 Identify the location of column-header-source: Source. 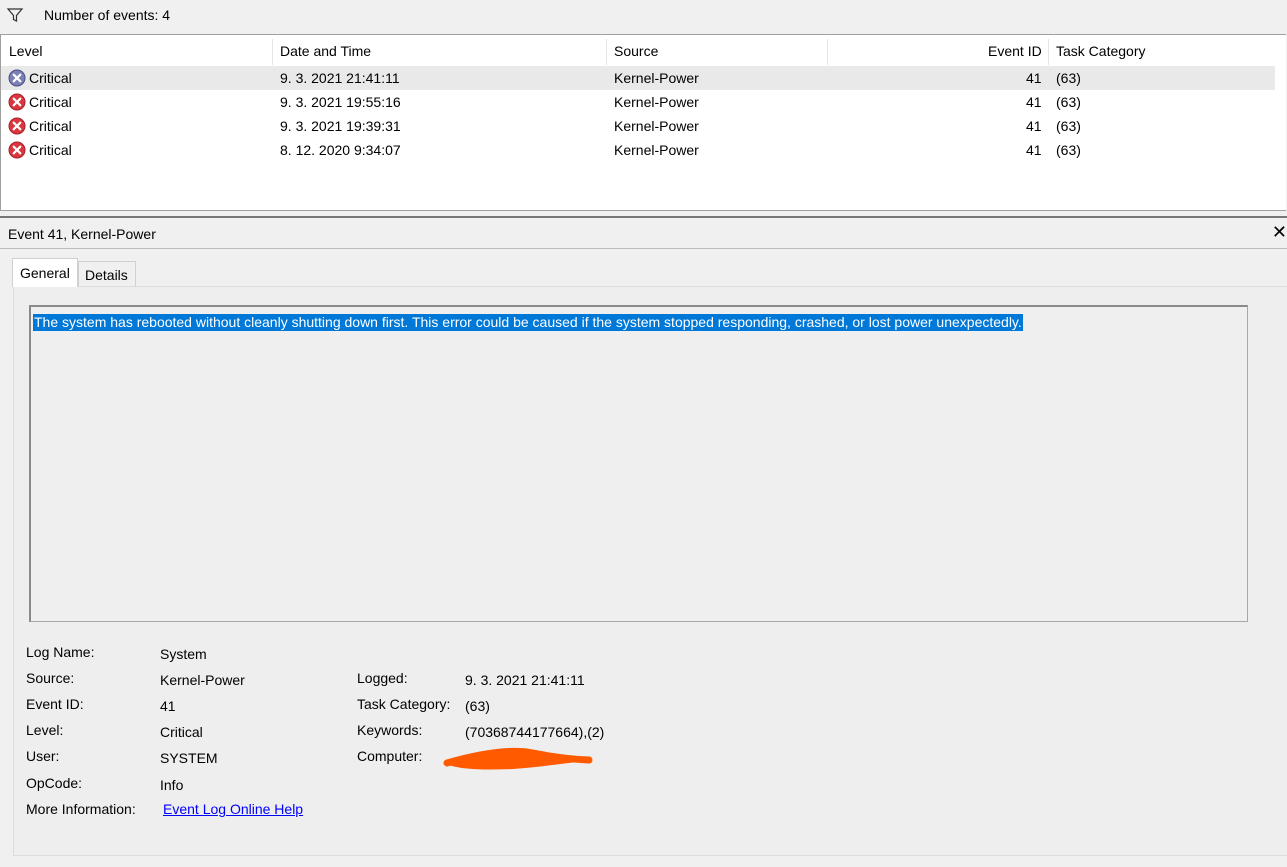
(636, 51).